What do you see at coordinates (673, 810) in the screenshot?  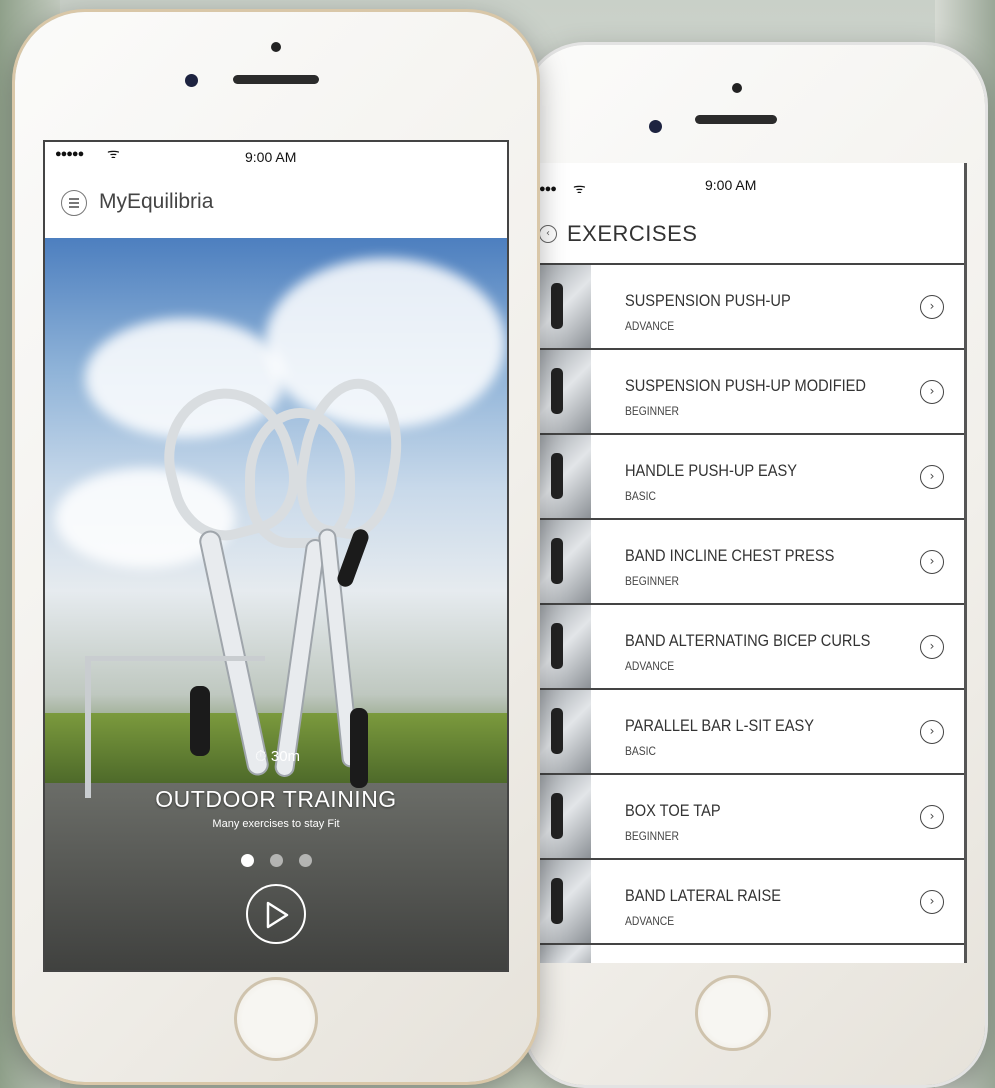 I see `exercise-name: BOX TOE TAP` at bounding box center [673, 810].